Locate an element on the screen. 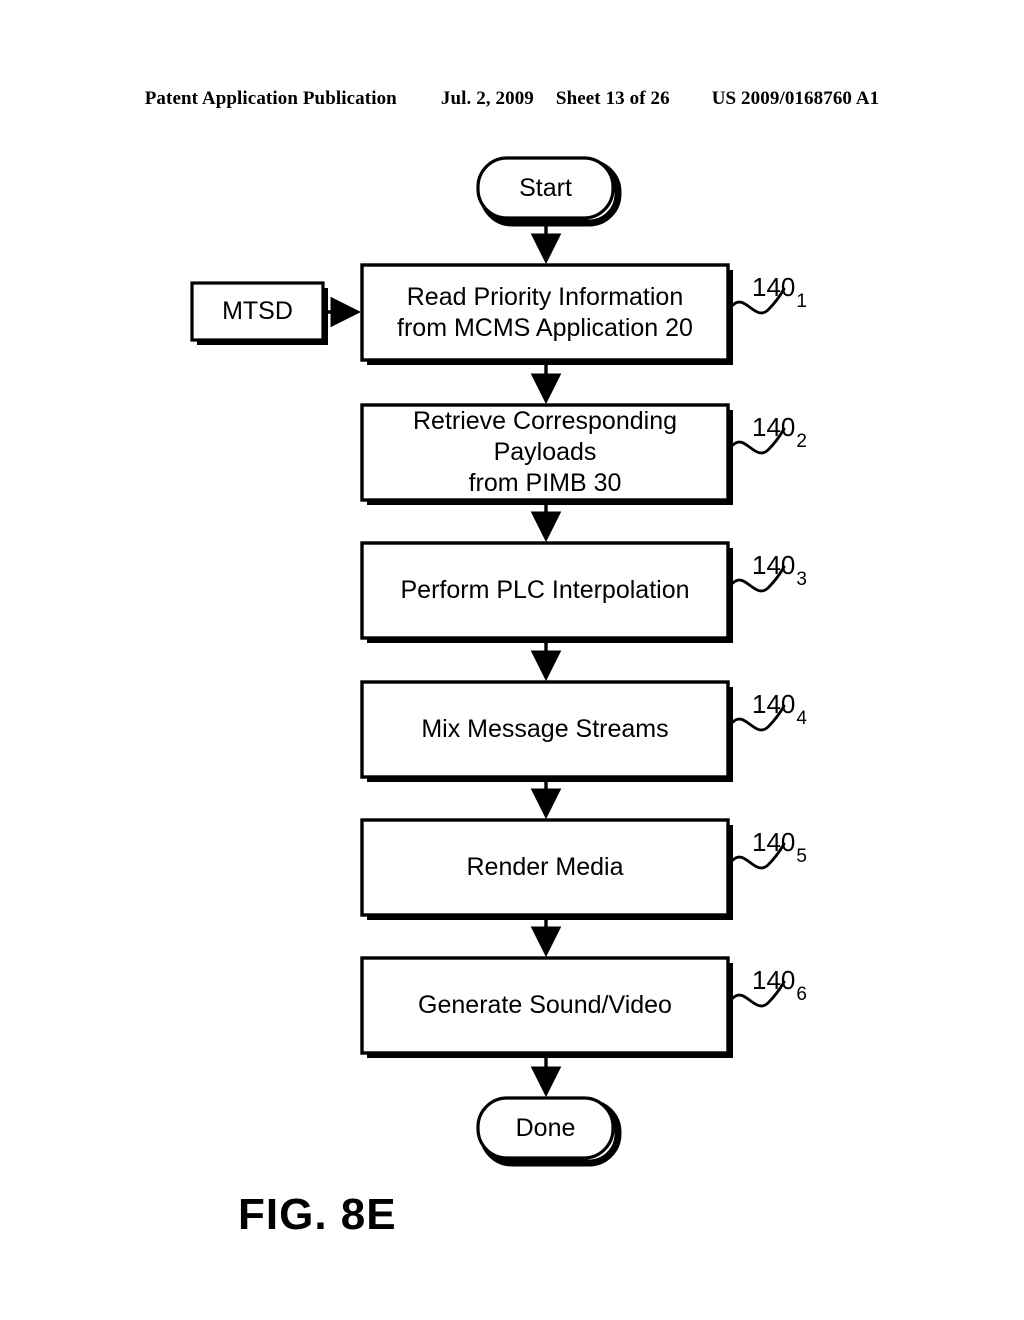  reference-numeral-140-5-base: 140 is located at coordinates (774, 842).